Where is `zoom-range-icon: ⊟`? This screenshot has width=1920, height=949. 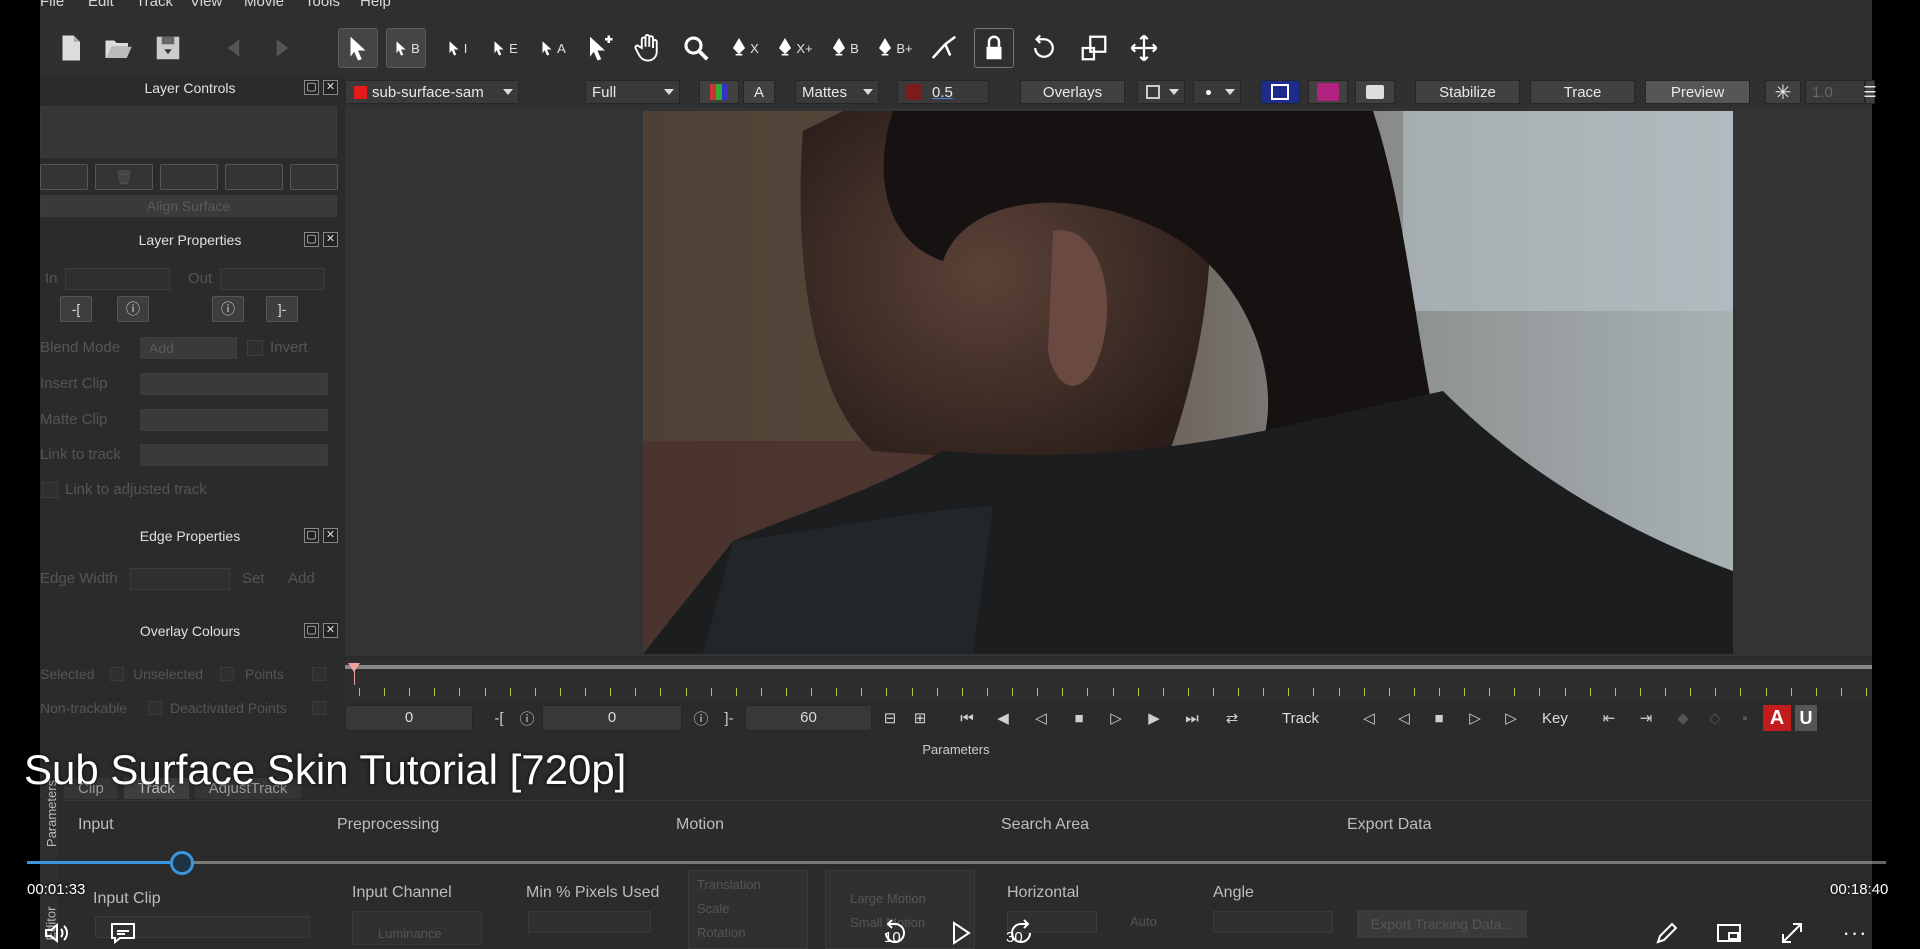 zoom-range-icon: ⊟ is located at coordinates (890, 718).